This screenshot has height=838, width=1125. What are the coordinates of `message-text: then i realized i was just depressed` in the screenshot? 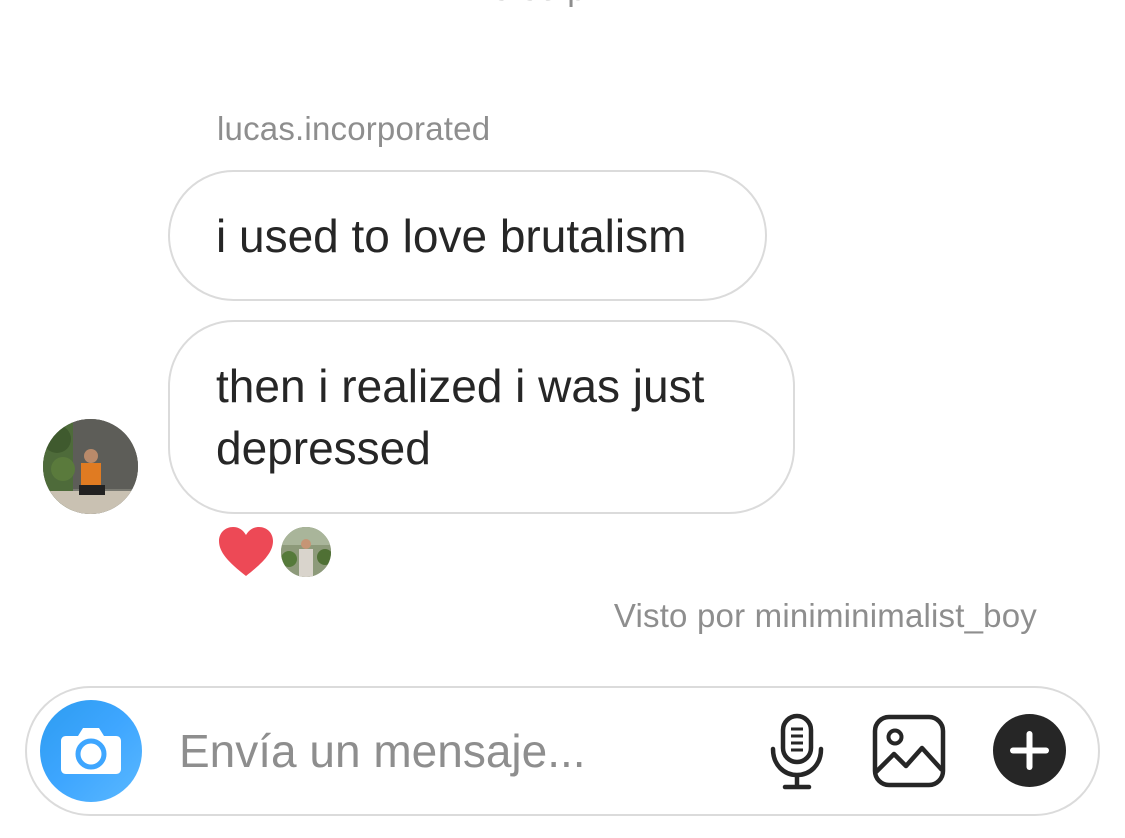 It's located at (460, 417).